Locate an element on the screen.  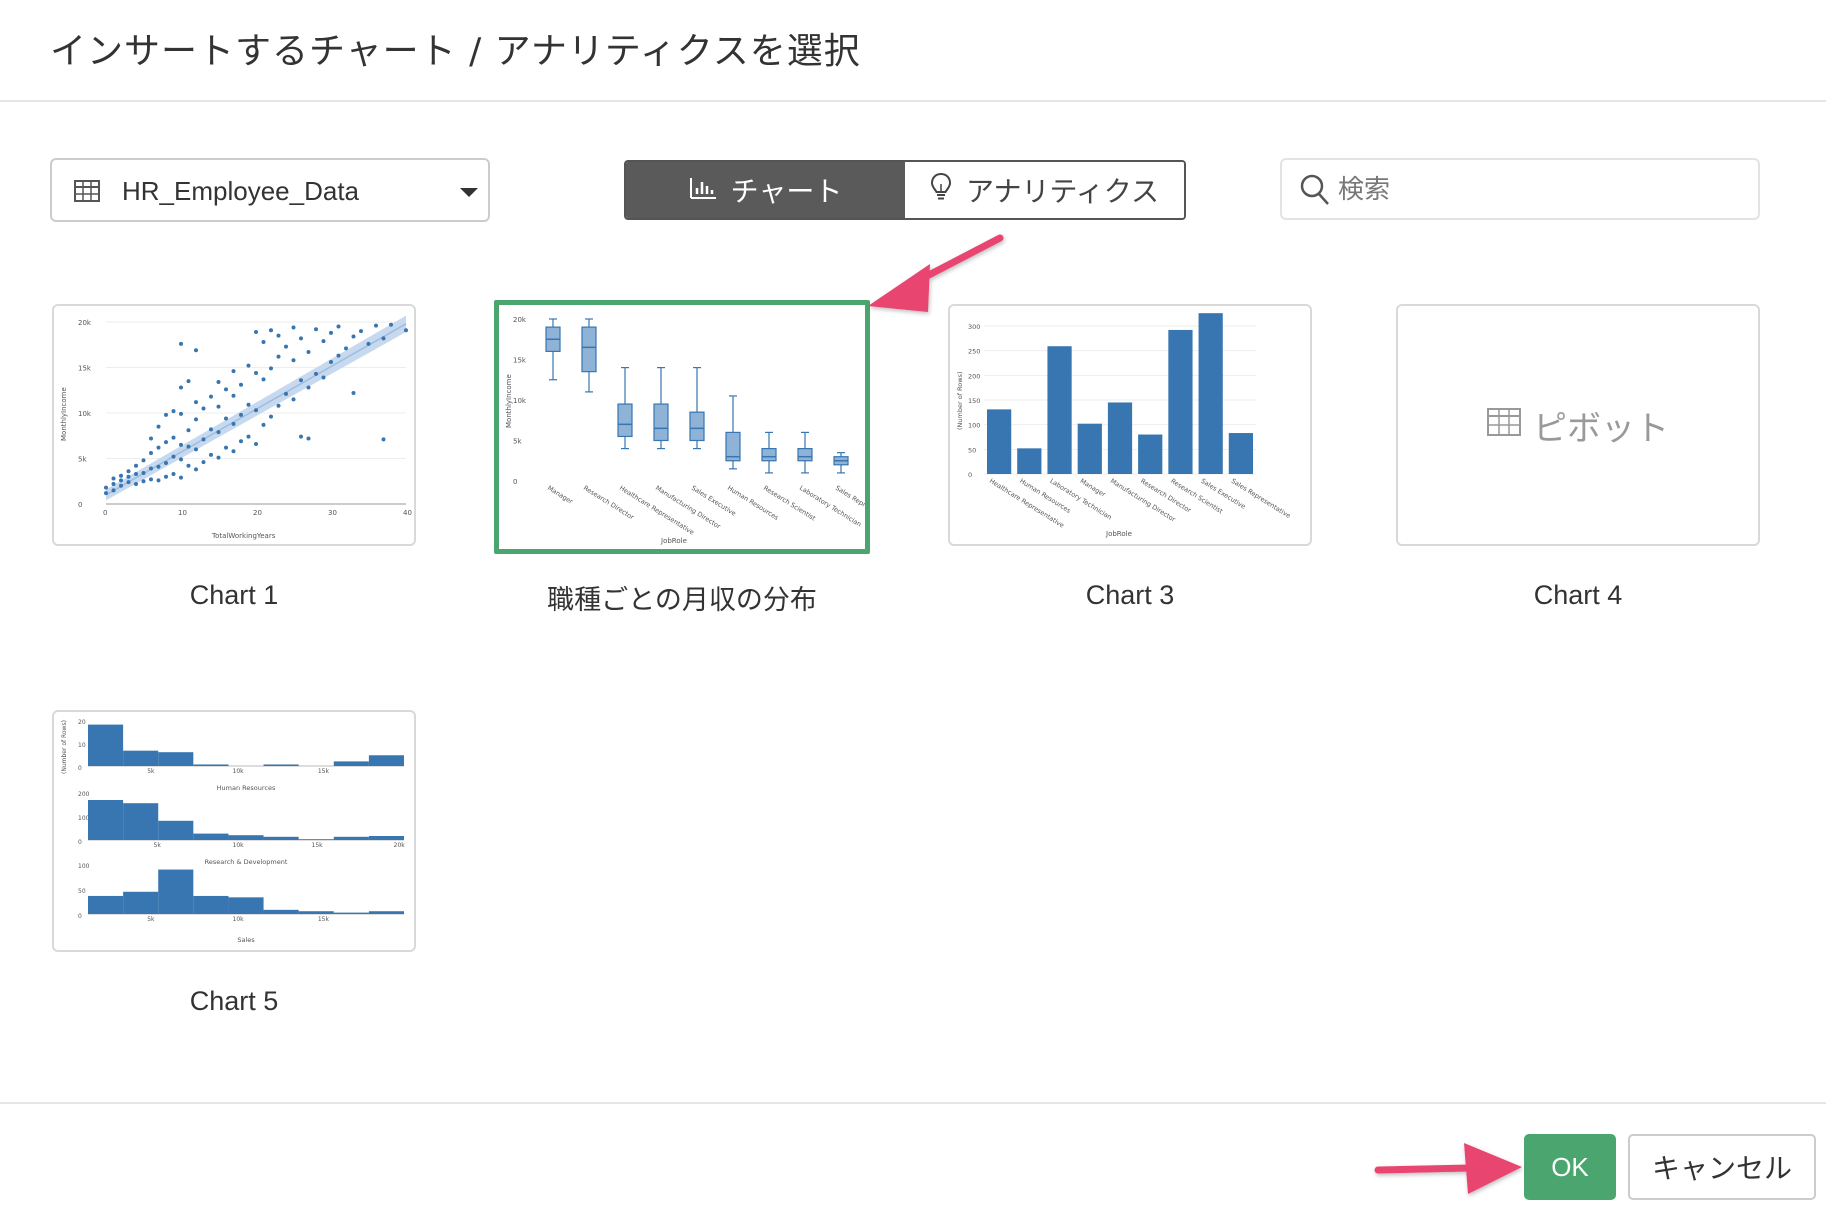
ok-button: OK is located at coordinates (1570, 1167).